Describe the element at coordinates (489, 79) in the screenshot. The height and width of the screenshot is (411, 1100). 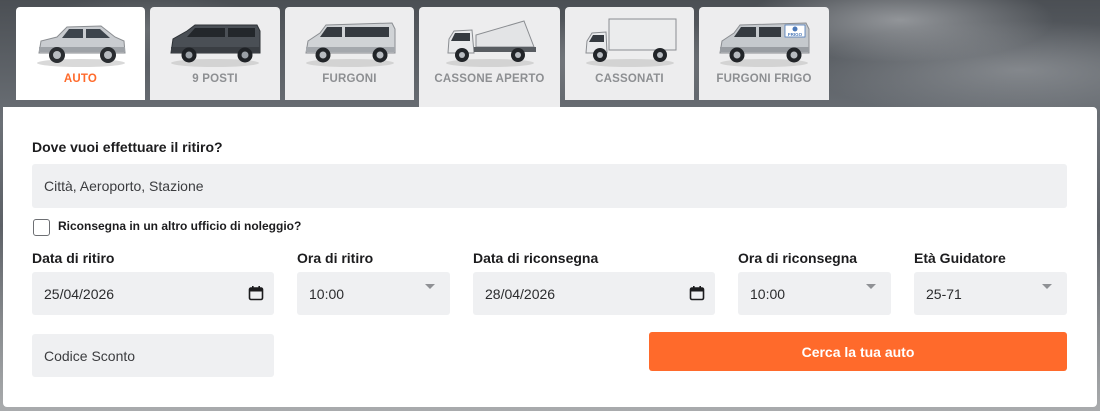
I see `tab-label: CASSONE APERTO` at that location.